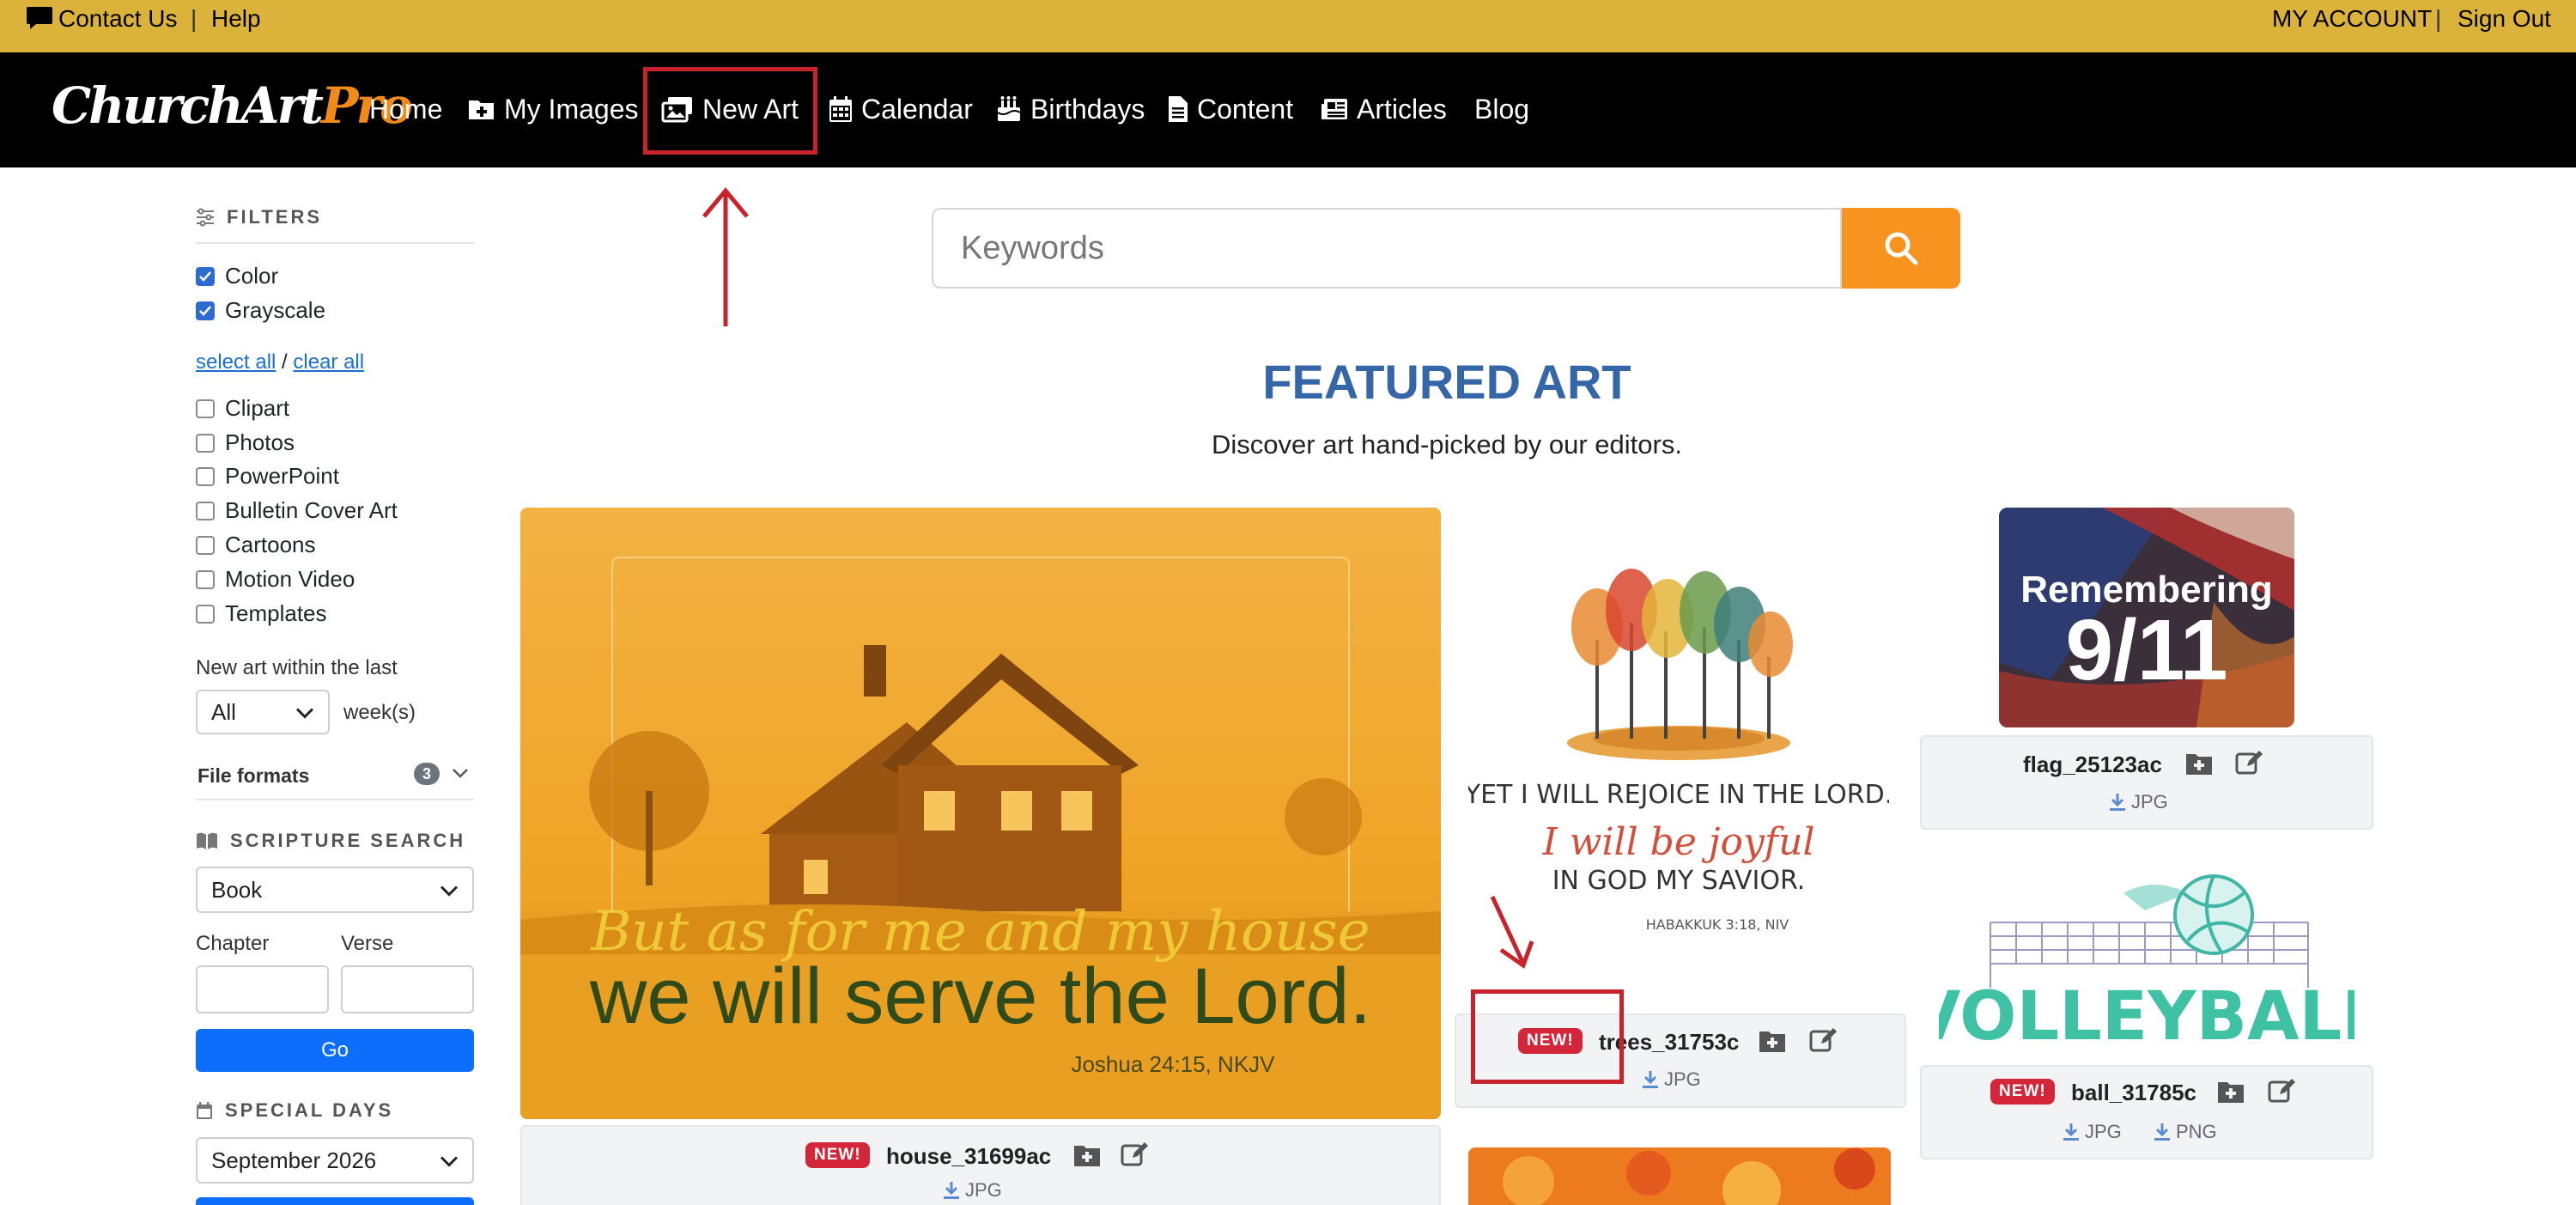  I want to click on nav-articles: Articles, so click(1384, 109).